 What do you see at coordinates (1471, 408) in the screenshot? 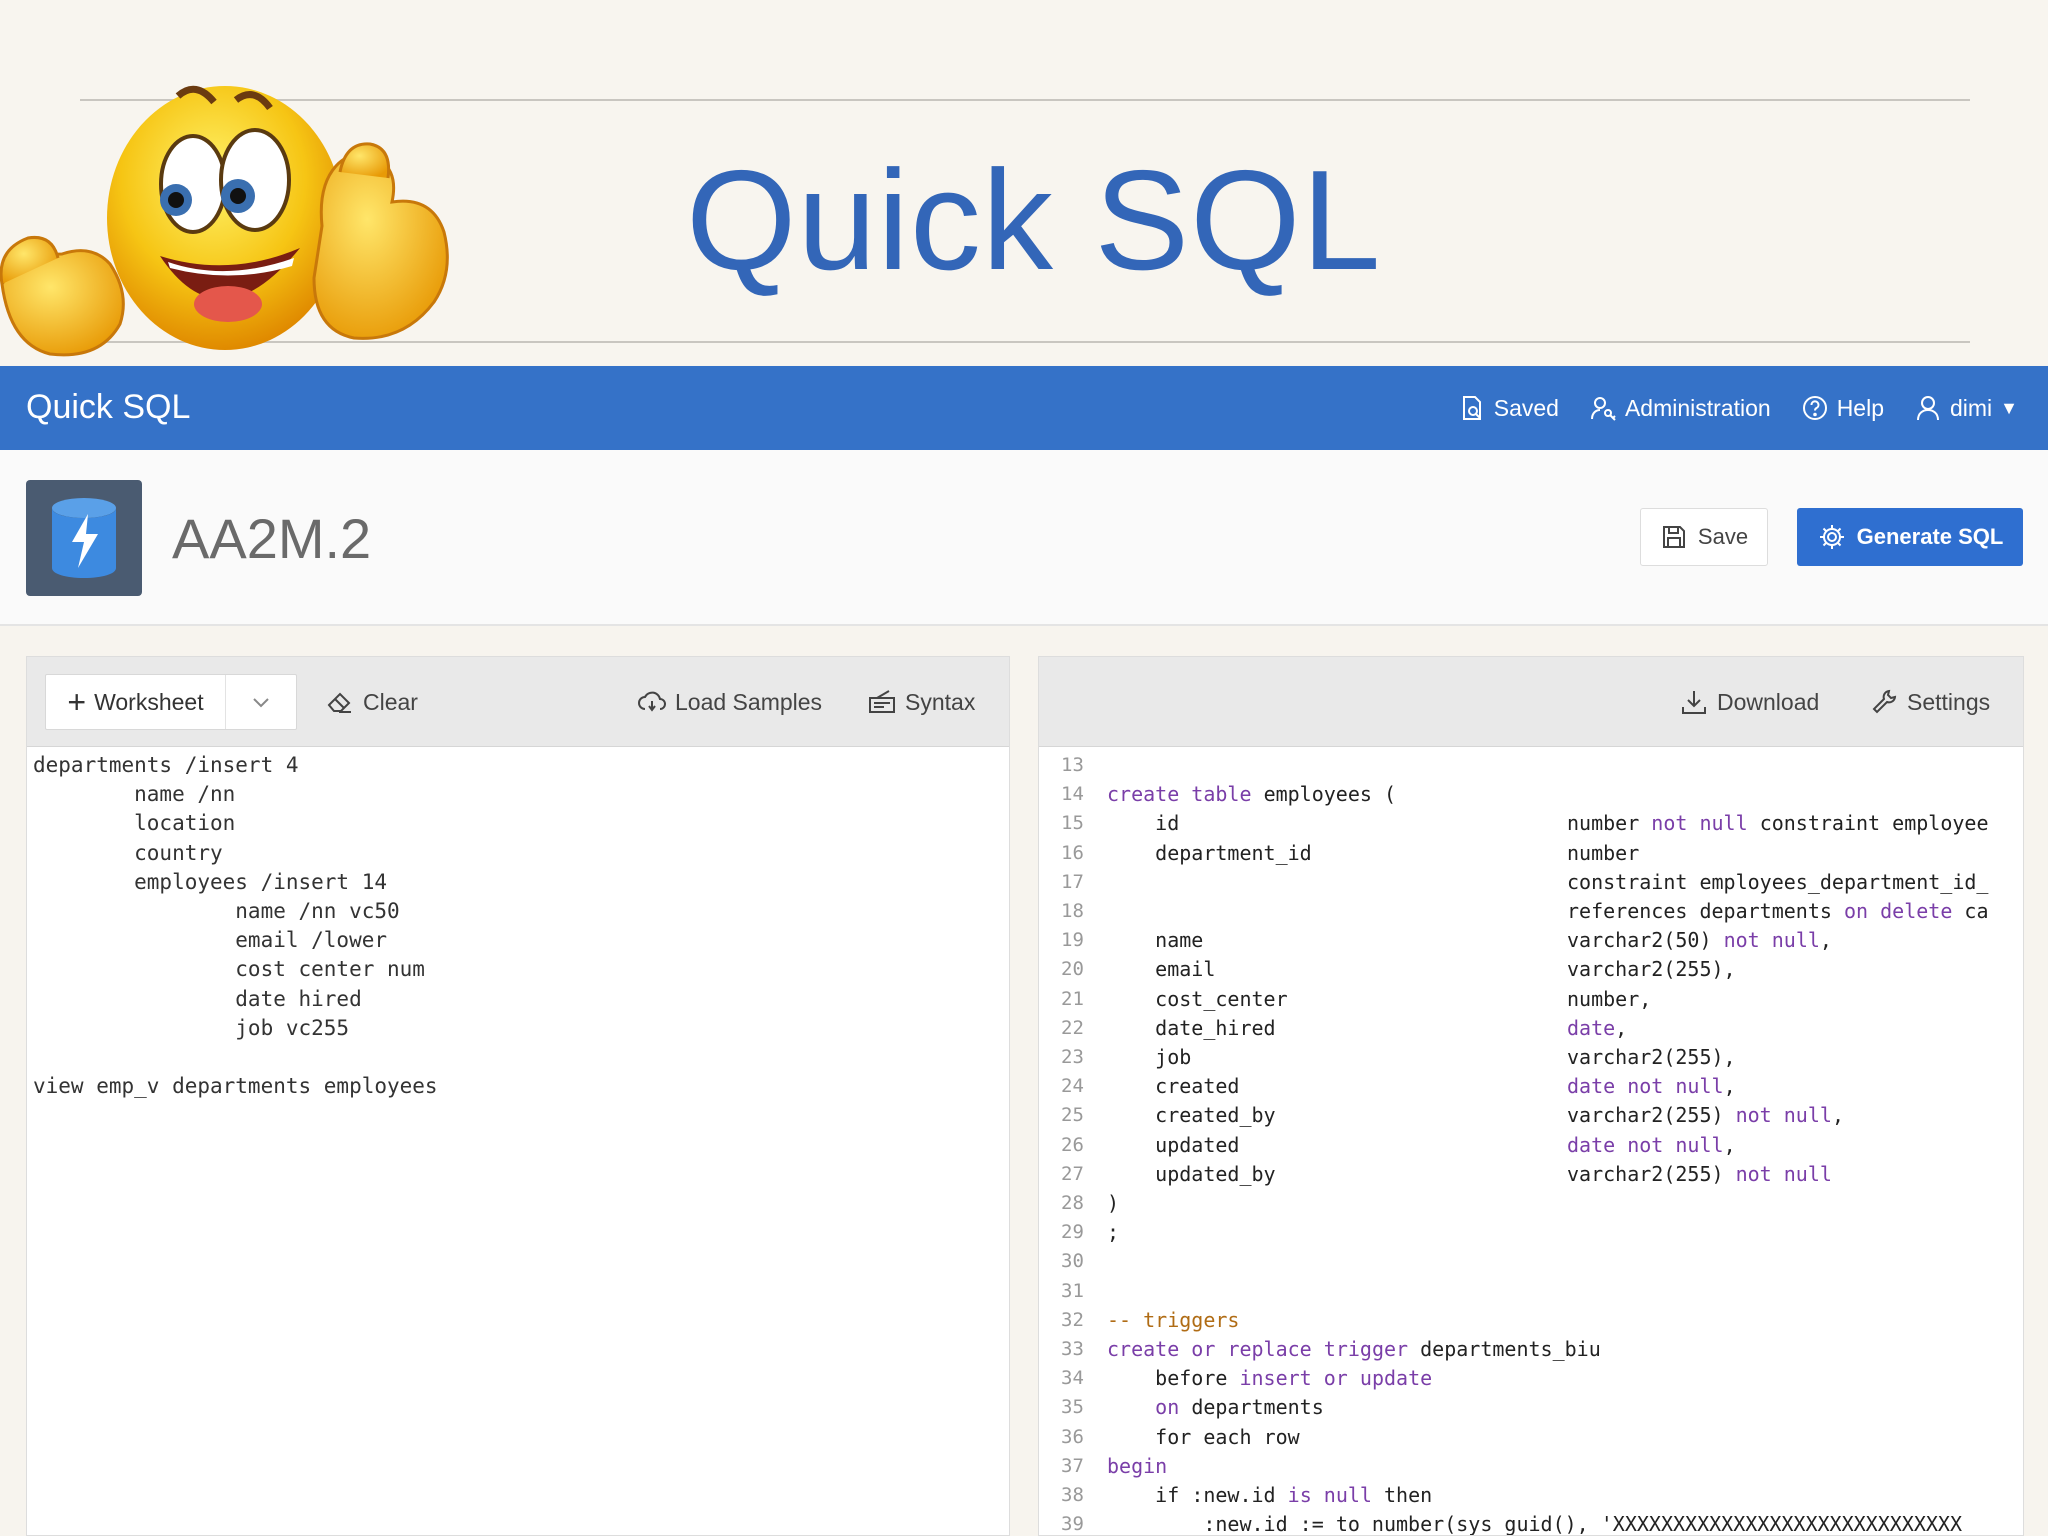
I see `document-search-icon` at bounding box center [1471, 408].